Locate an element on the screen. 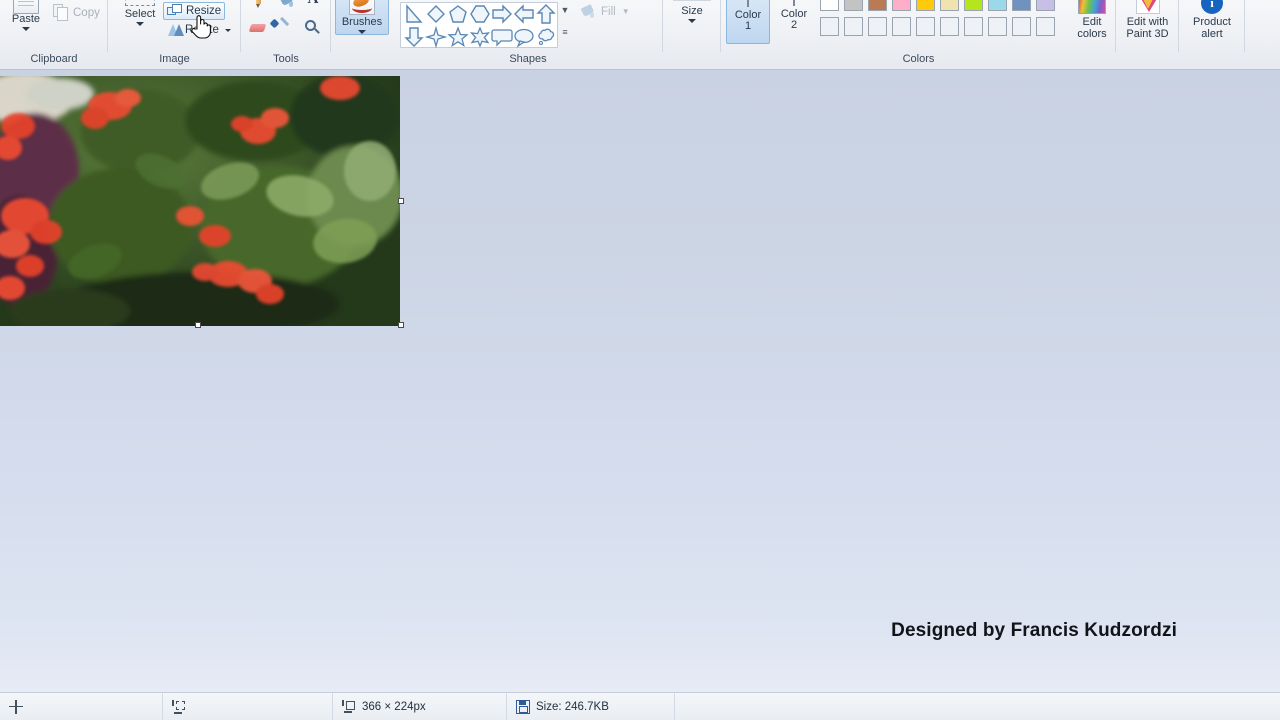  ribbon-group-colors: Color 1 Color 2 Edit colors is located at coordinates (918, 26).